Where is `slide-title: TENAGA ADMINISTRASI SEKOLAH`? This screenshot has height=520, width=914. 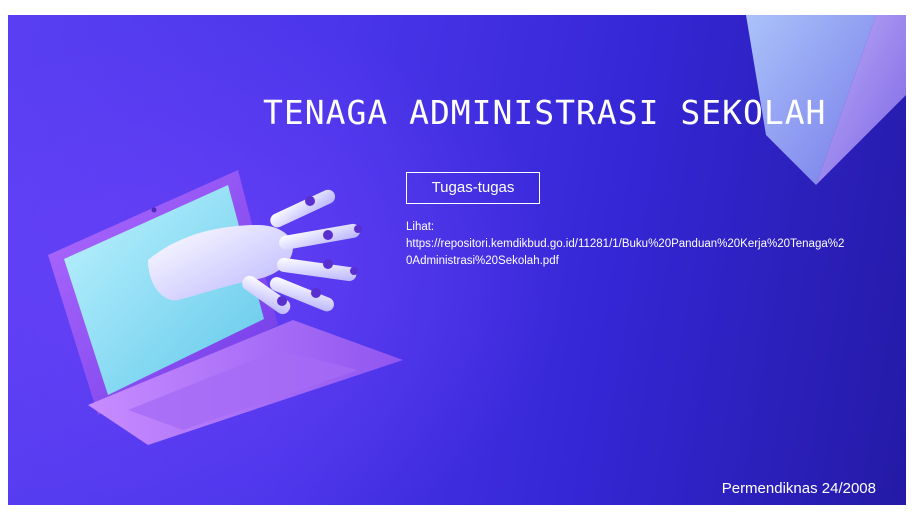
slide-title: TENAGA ADMINISTRASI SEKOLAH is located at coordinates (545, 112).